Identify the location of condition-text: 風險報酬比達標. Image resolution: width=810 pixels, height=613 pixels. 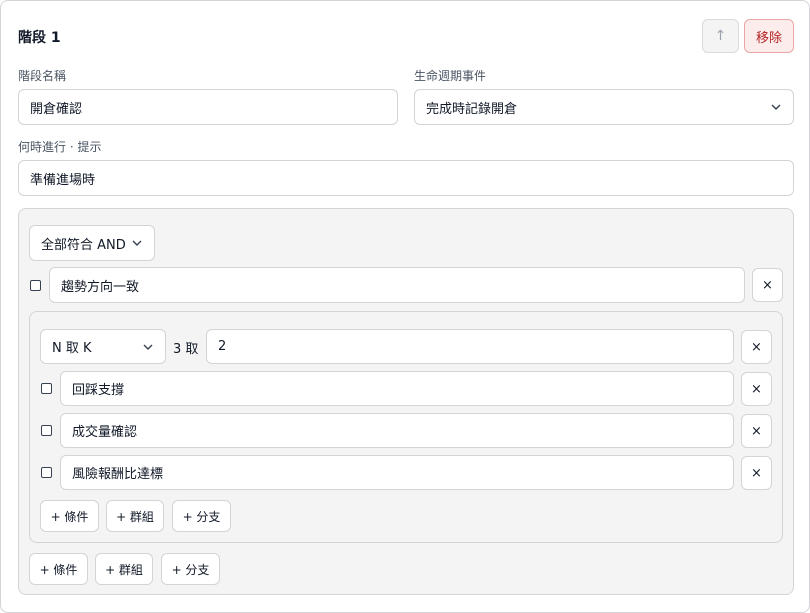
(118, 474).